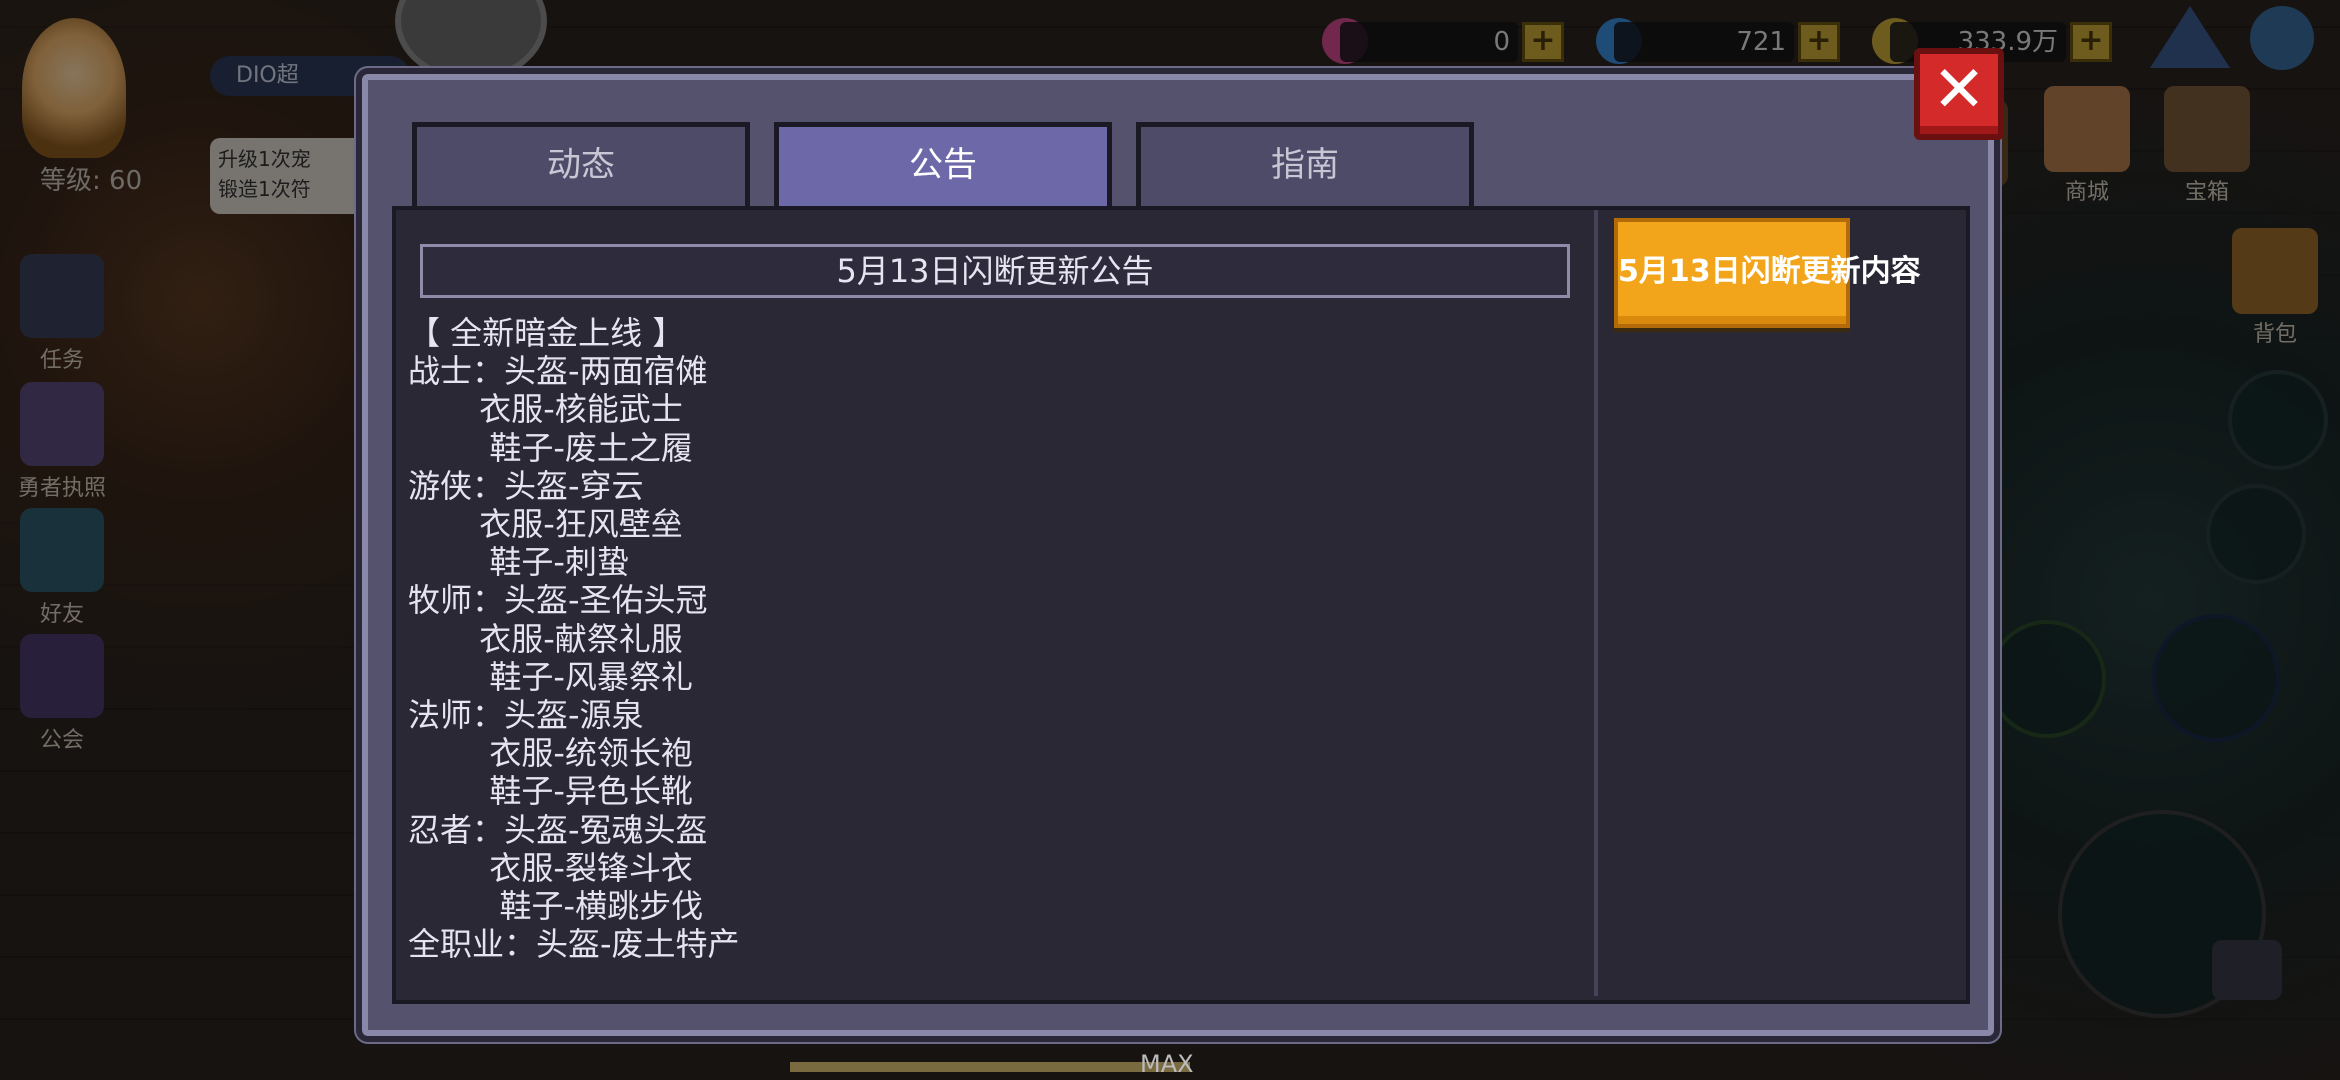 The image size is (2340, 1080). I want to click on notice-line: 衣服-裂锋斗衣, so click(550, 867).